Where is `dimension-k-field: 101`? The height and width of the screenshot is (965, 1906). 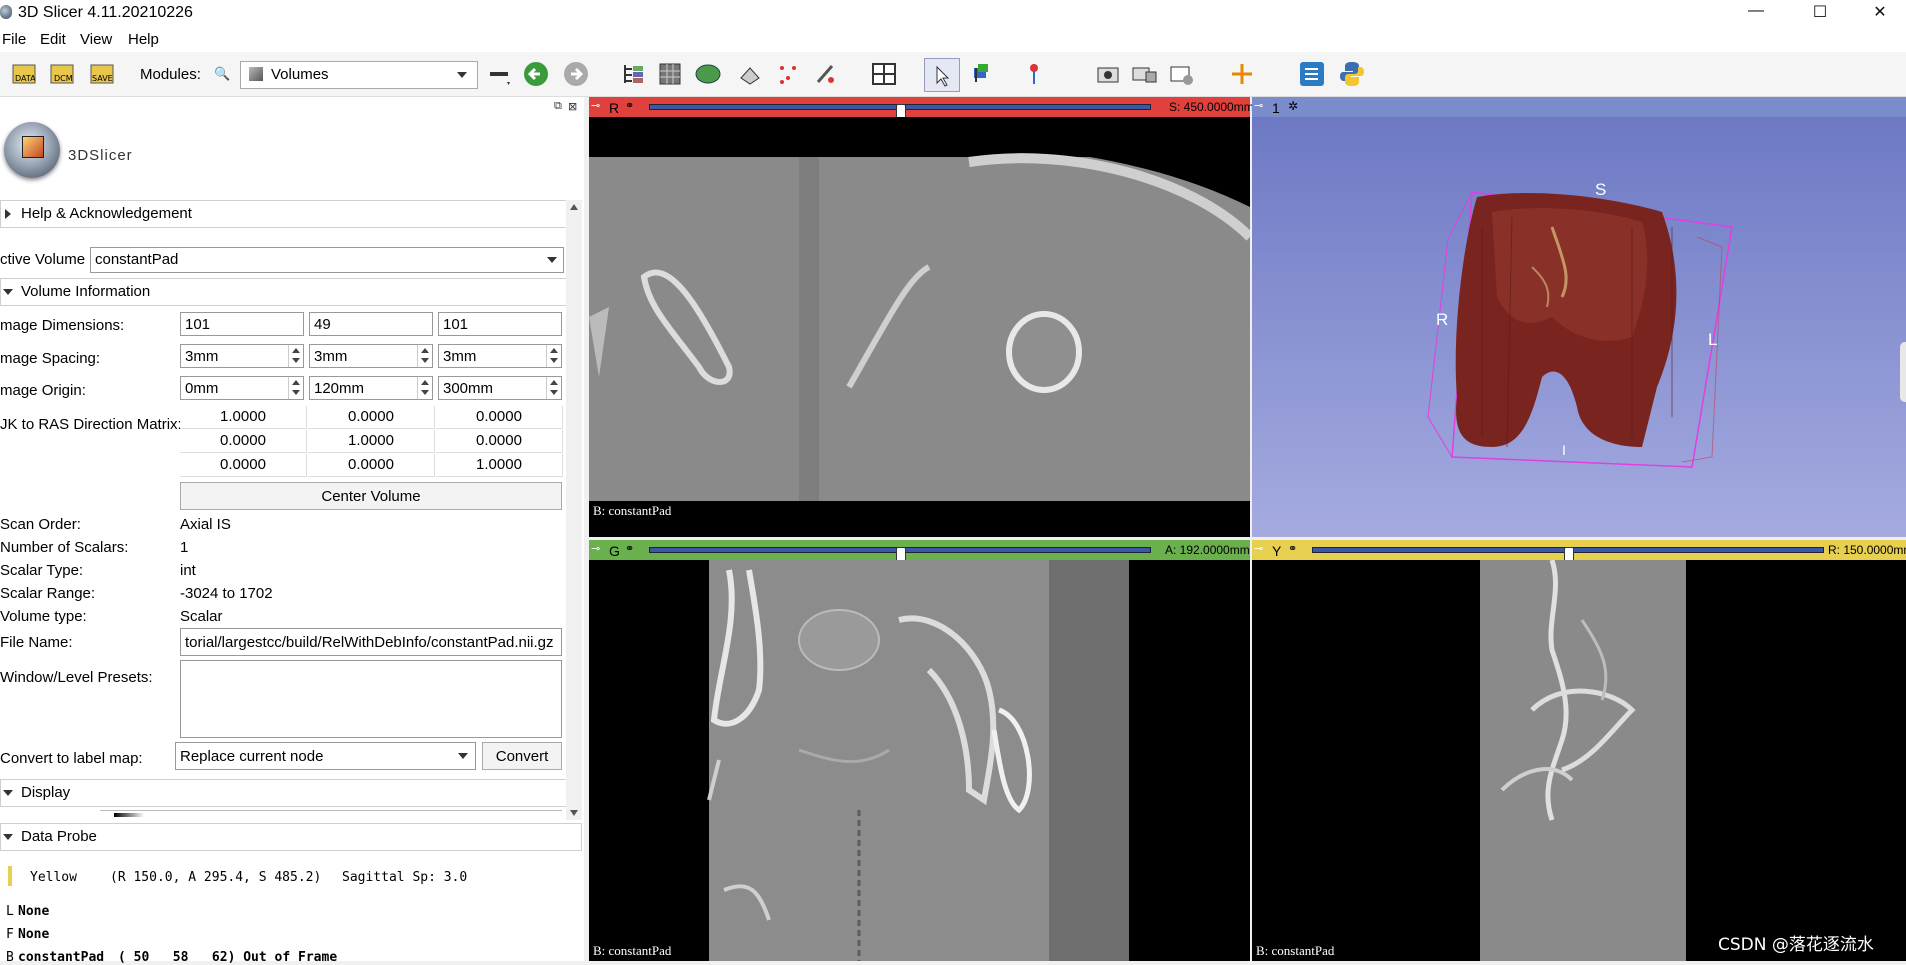 dimension-k-field: 101 is located at coordinates (500, 324).